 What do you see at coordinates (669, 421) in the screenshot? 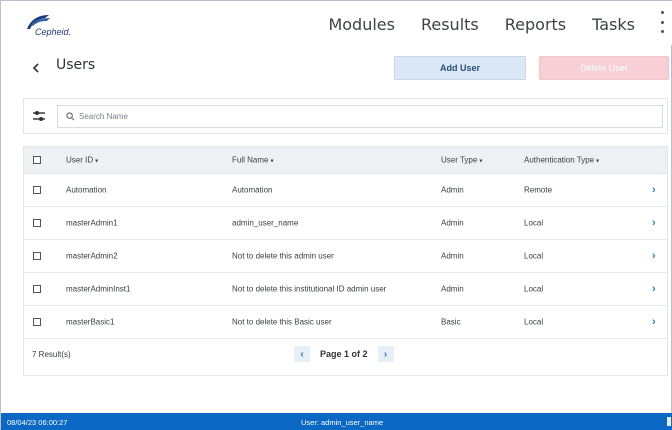
I see `status-edge-marker` at bounding box center [669, 421].